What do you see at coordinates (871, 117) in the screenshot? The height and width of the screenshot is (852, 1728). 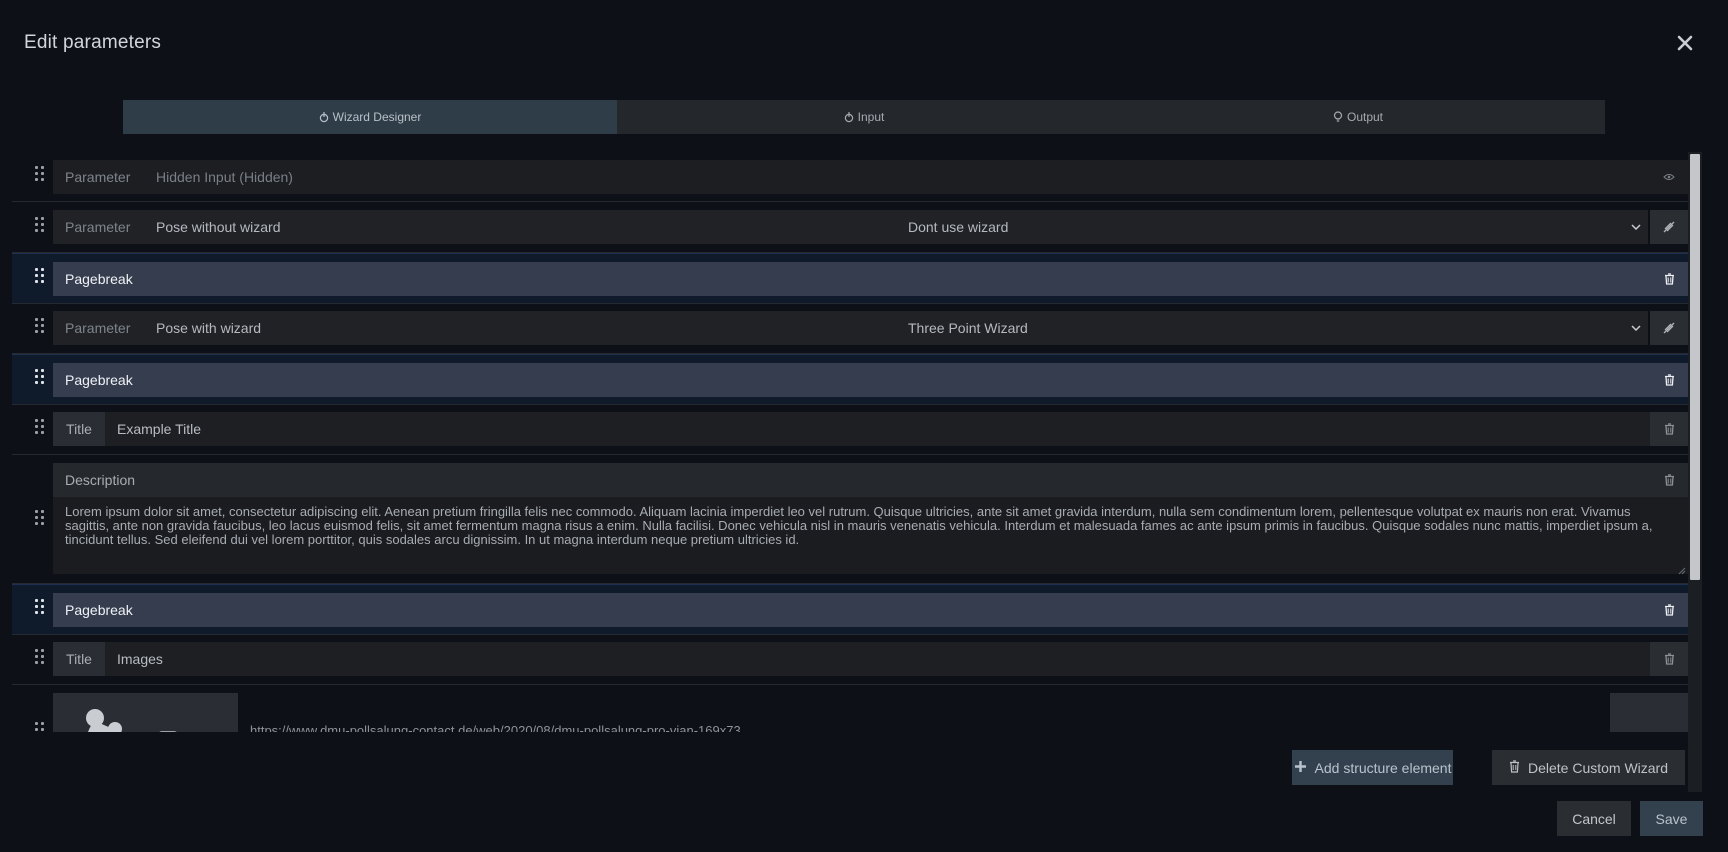 I see `tab-label: Input` at bounding box center [871, 117].